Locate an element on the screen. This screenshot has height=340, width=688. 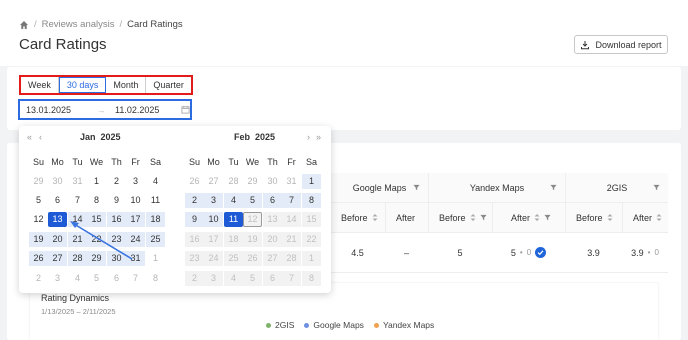
col-google-before: Before is located at coordinates (357, 218).